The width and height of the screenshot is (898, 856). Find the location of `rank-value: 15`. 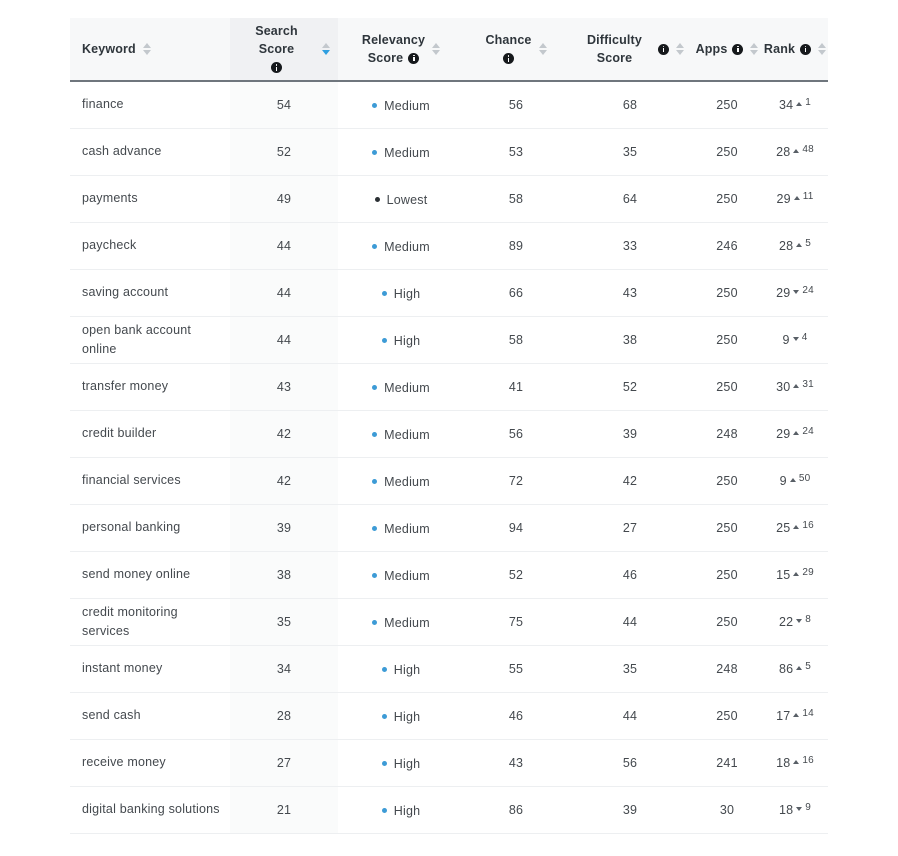

rank-value: 15 is located at coordinates (783, 575).